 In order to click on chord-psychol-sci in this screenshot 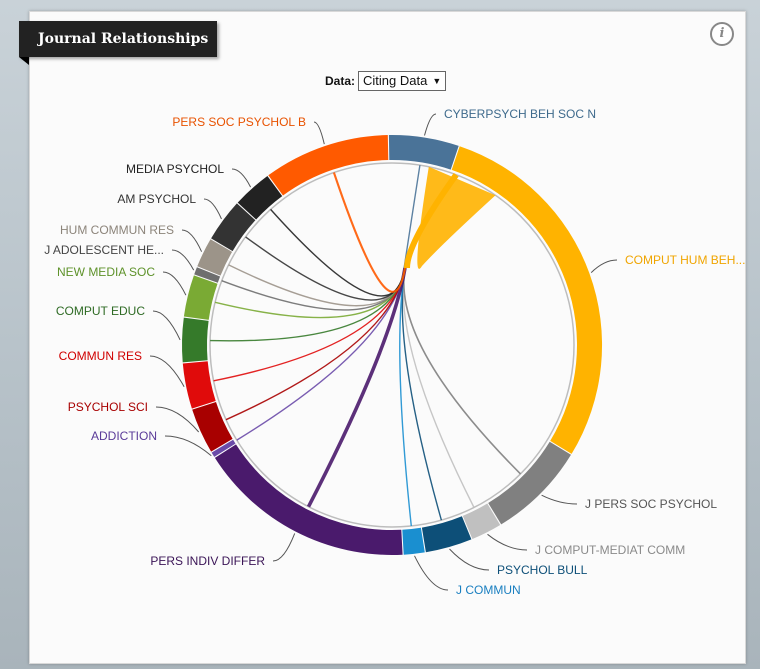, I will do `click(315, 344)`.